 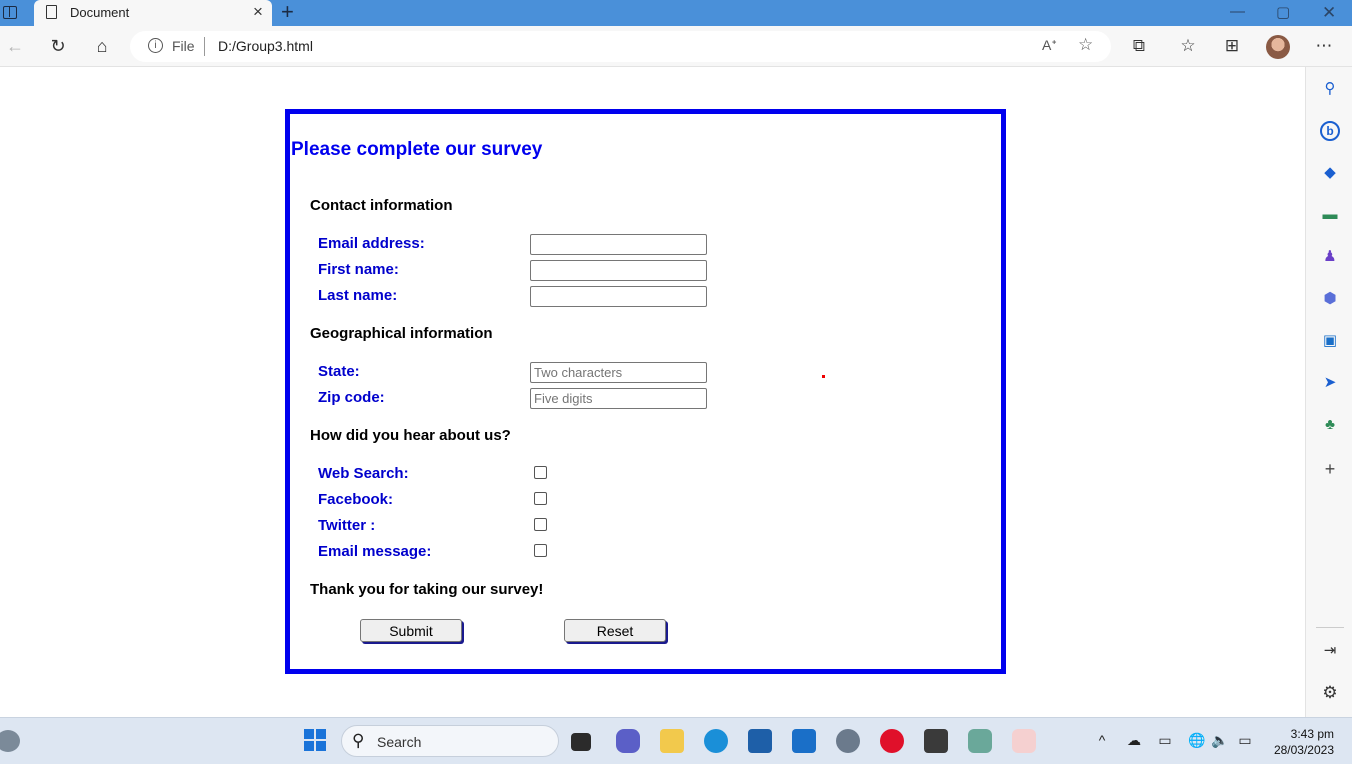 What do you see at coordinates (1165, 740) in the screenshot?
I see `storage-icon: ▭` at bounding box center [1165, 740].